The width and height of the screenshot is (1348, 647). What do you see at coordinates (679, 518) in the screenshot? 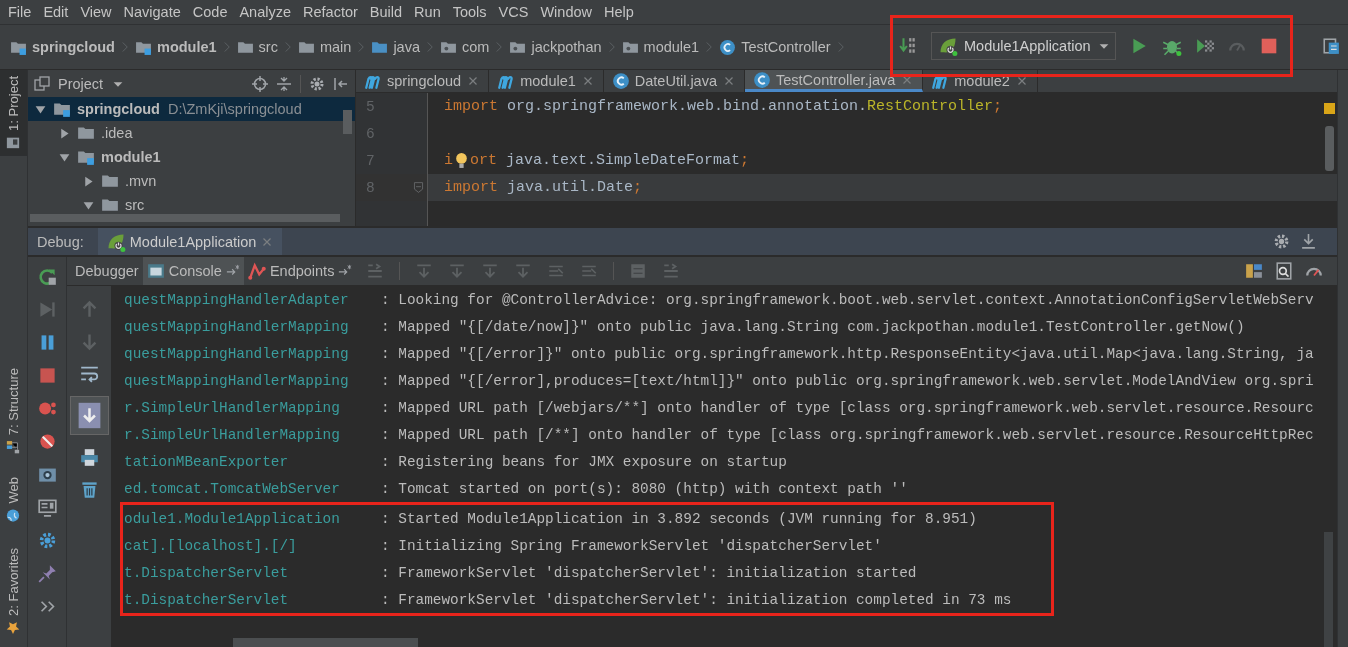
I see `log-message: : Started Module1Application in 3.892 seconds (JVM running for 8.951)` at bounding box center [679, 518].